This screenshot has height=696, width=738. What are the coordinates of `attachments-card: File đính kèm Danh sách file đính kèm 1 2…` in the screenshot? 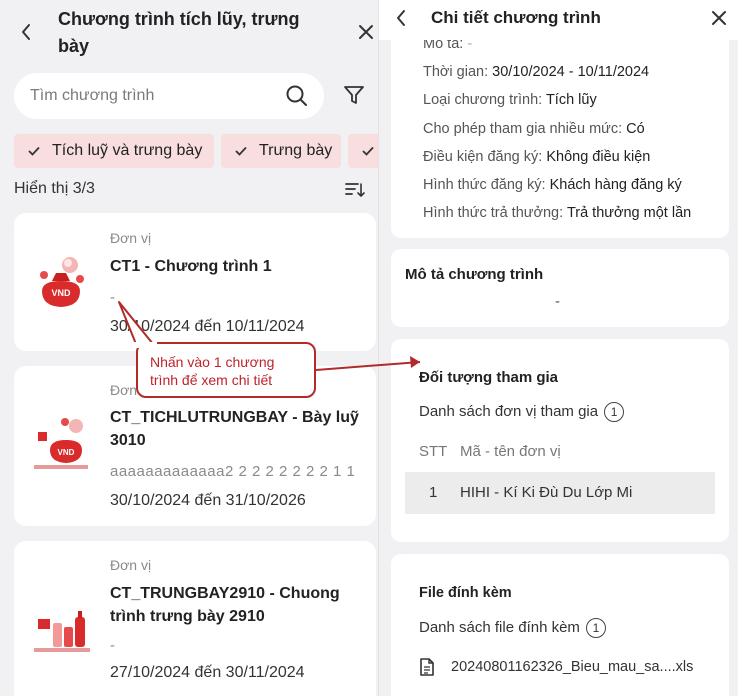 It's located at (560, 625).